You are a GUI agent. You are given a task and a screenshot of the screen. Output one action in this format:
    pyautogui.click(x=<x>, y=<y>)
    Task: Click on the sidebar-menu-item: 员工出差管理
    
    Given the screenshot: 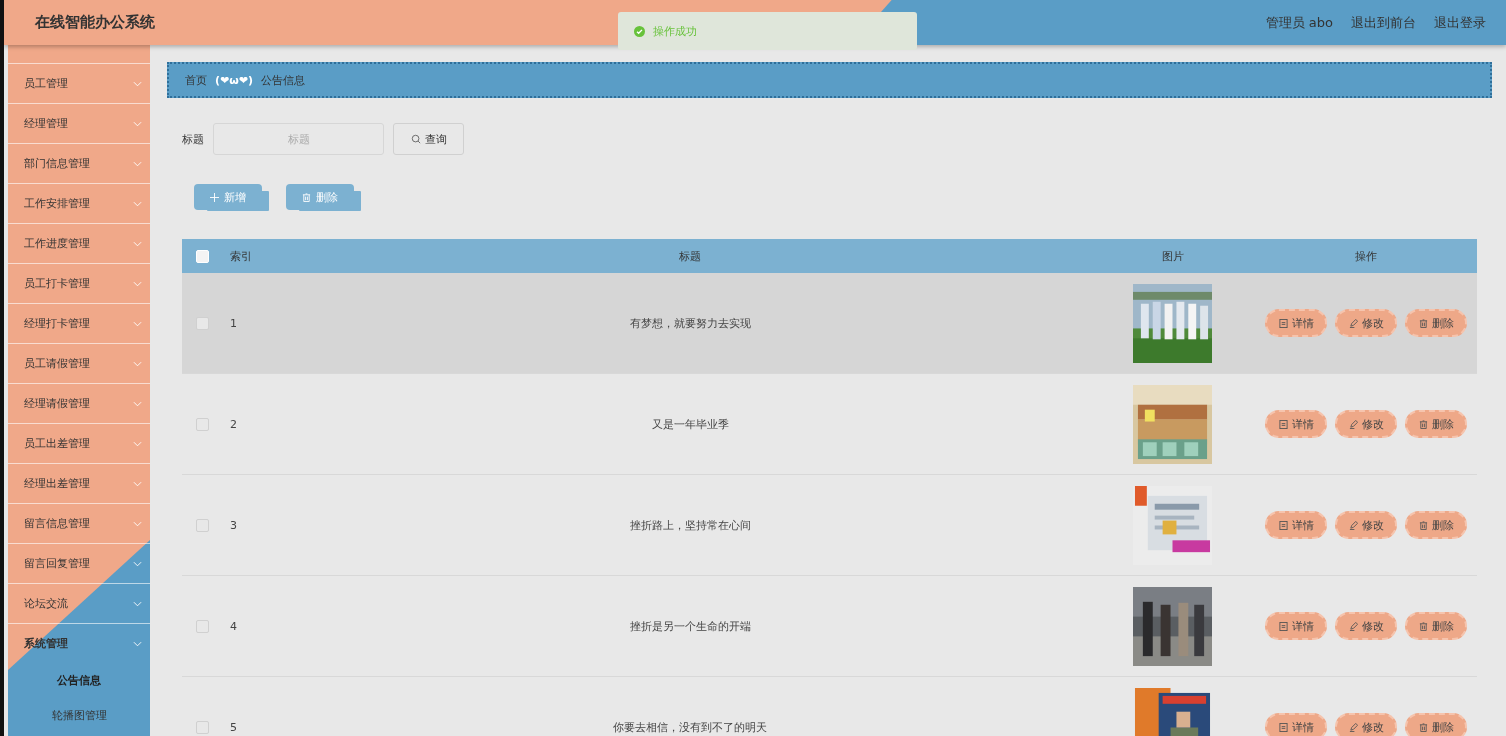 What is the action you would take?
    pyautogui.click(x=79, y=443)
    